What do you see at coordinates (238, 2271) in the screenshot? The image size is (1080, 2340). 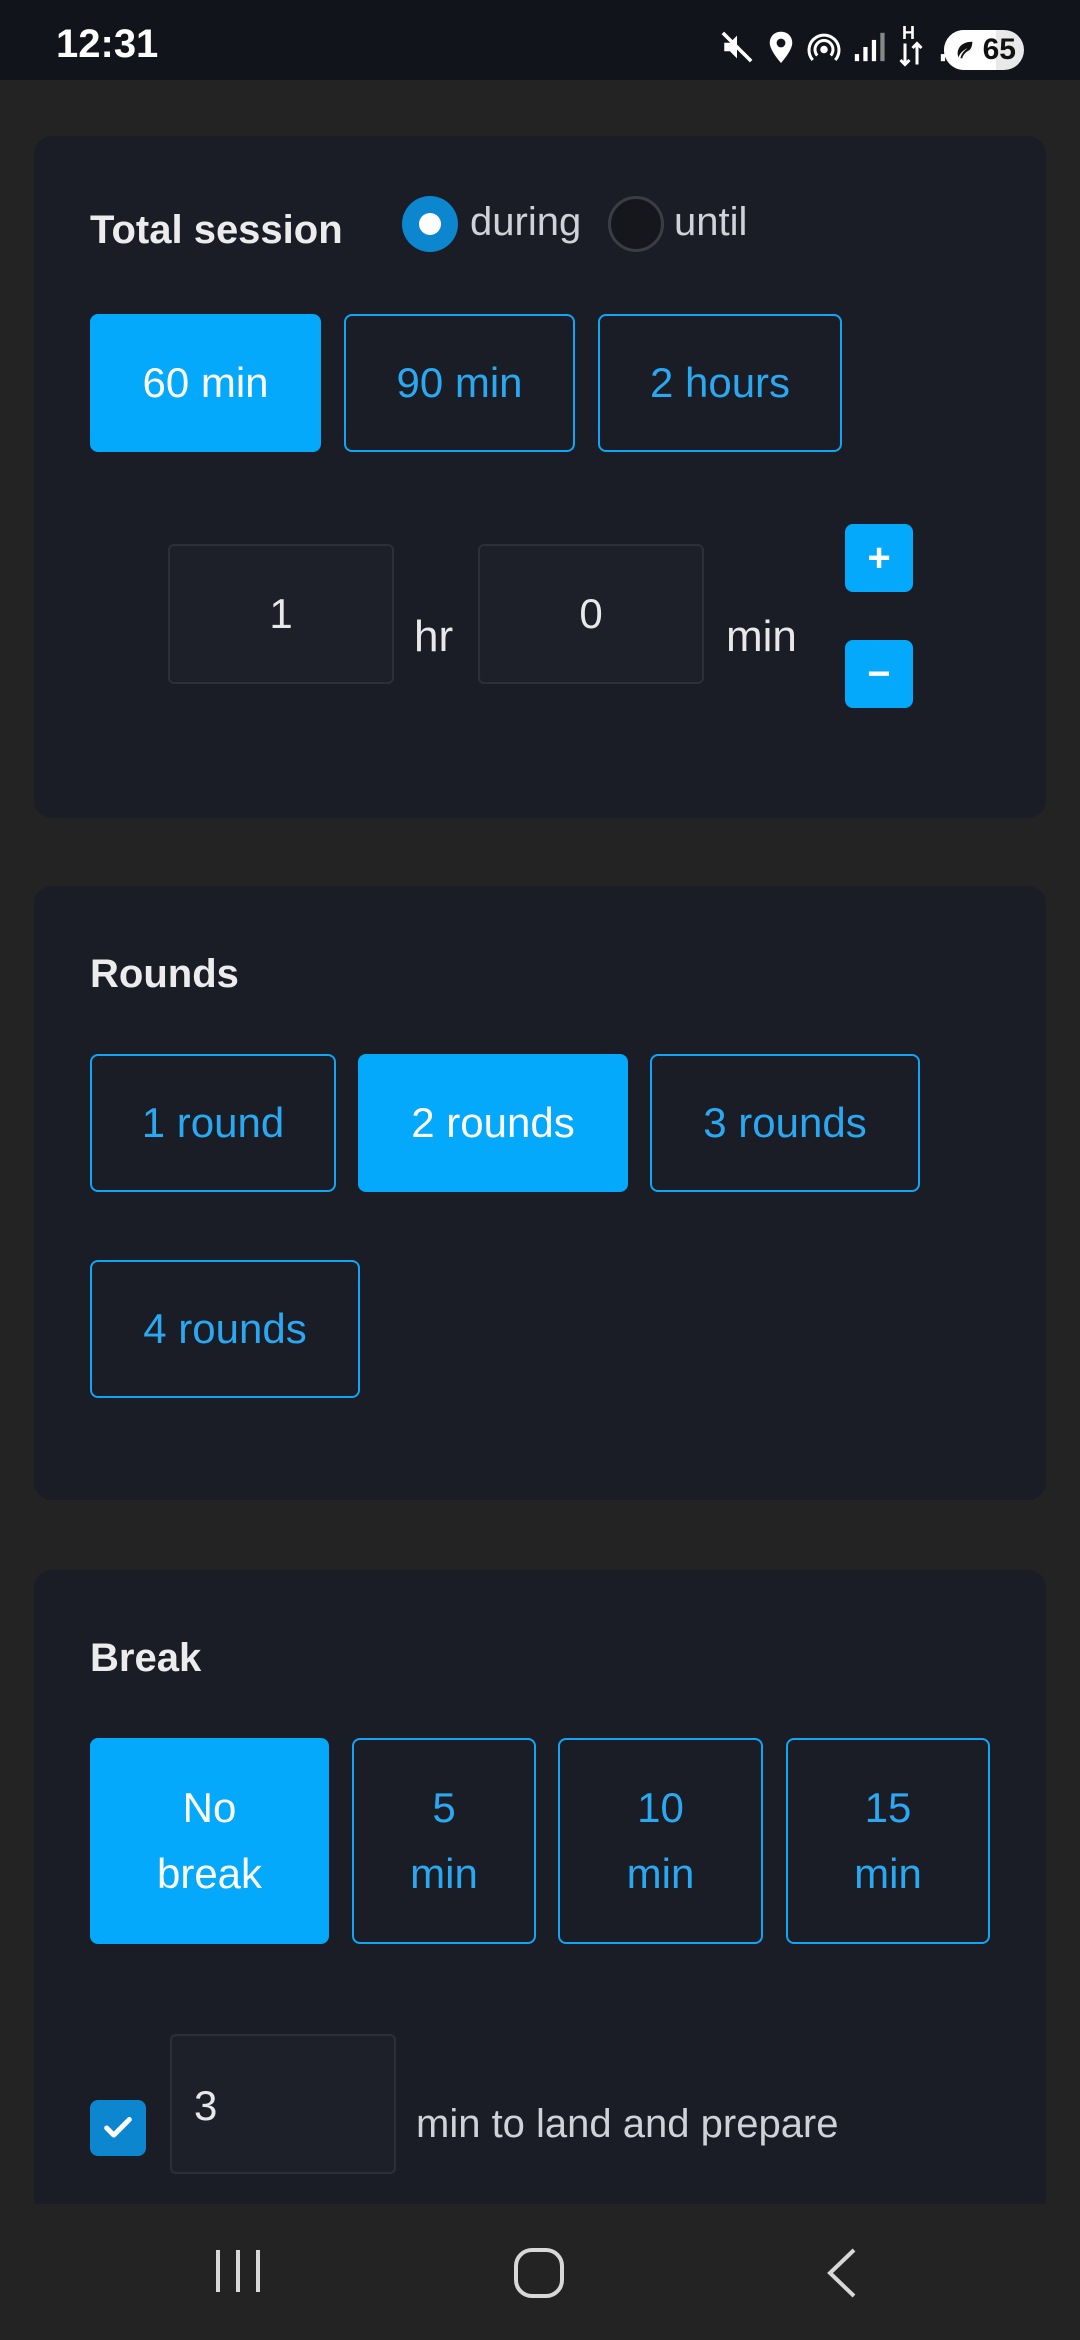 I see `recent-apps-icon` at bounding box center [238, 2271].